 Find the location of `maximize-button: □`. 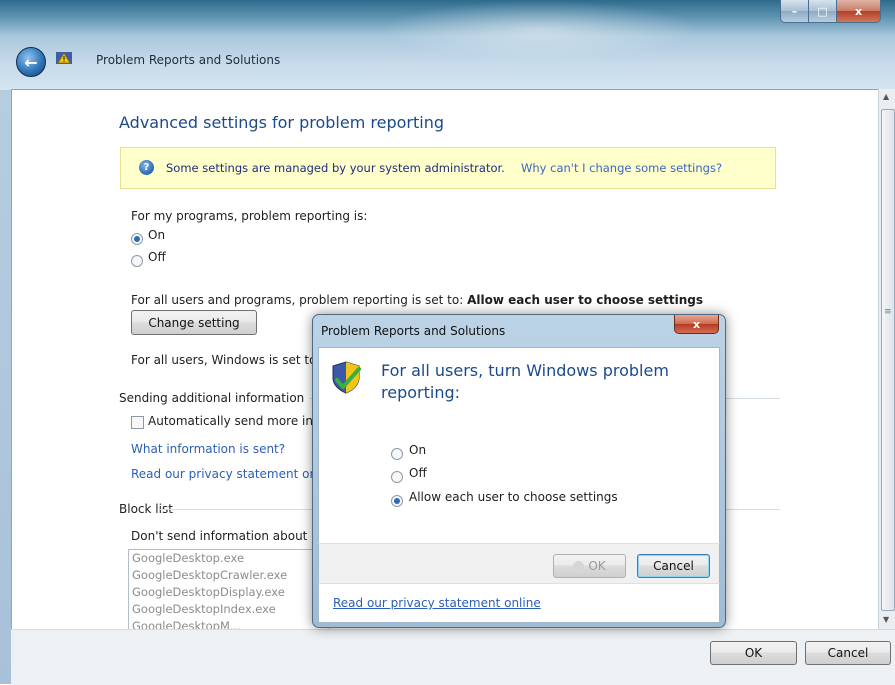

maximize-button: □ is located at coordinates (823, 11).